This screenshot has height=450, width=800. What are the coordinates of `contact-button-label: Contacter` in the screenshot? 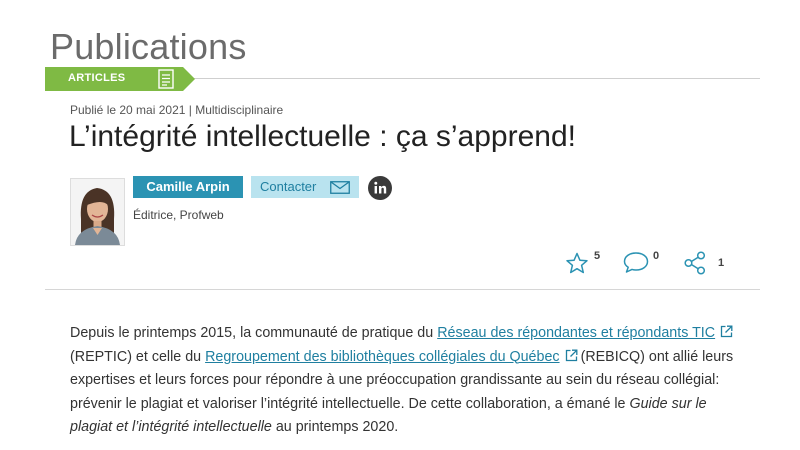 It's located at (288, 186).